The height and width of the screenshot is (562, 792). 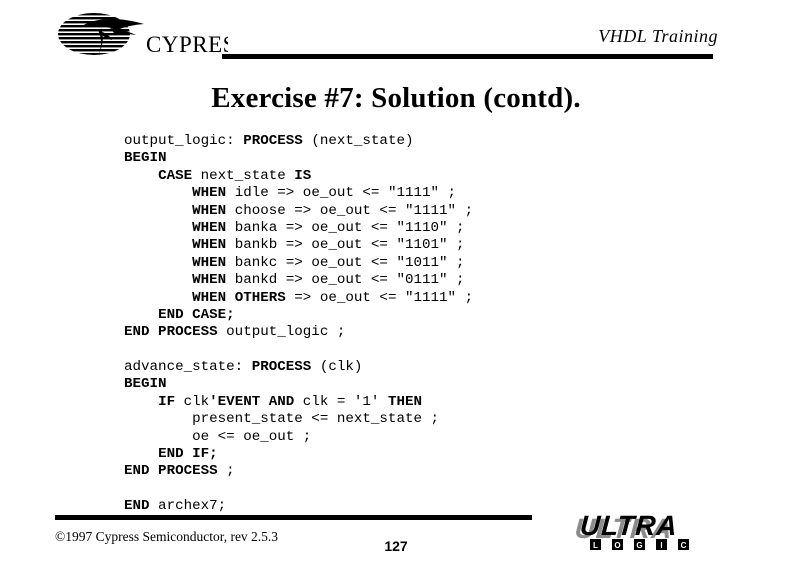 I want to click on code-keyword: IS, so click(x=303, y=175).